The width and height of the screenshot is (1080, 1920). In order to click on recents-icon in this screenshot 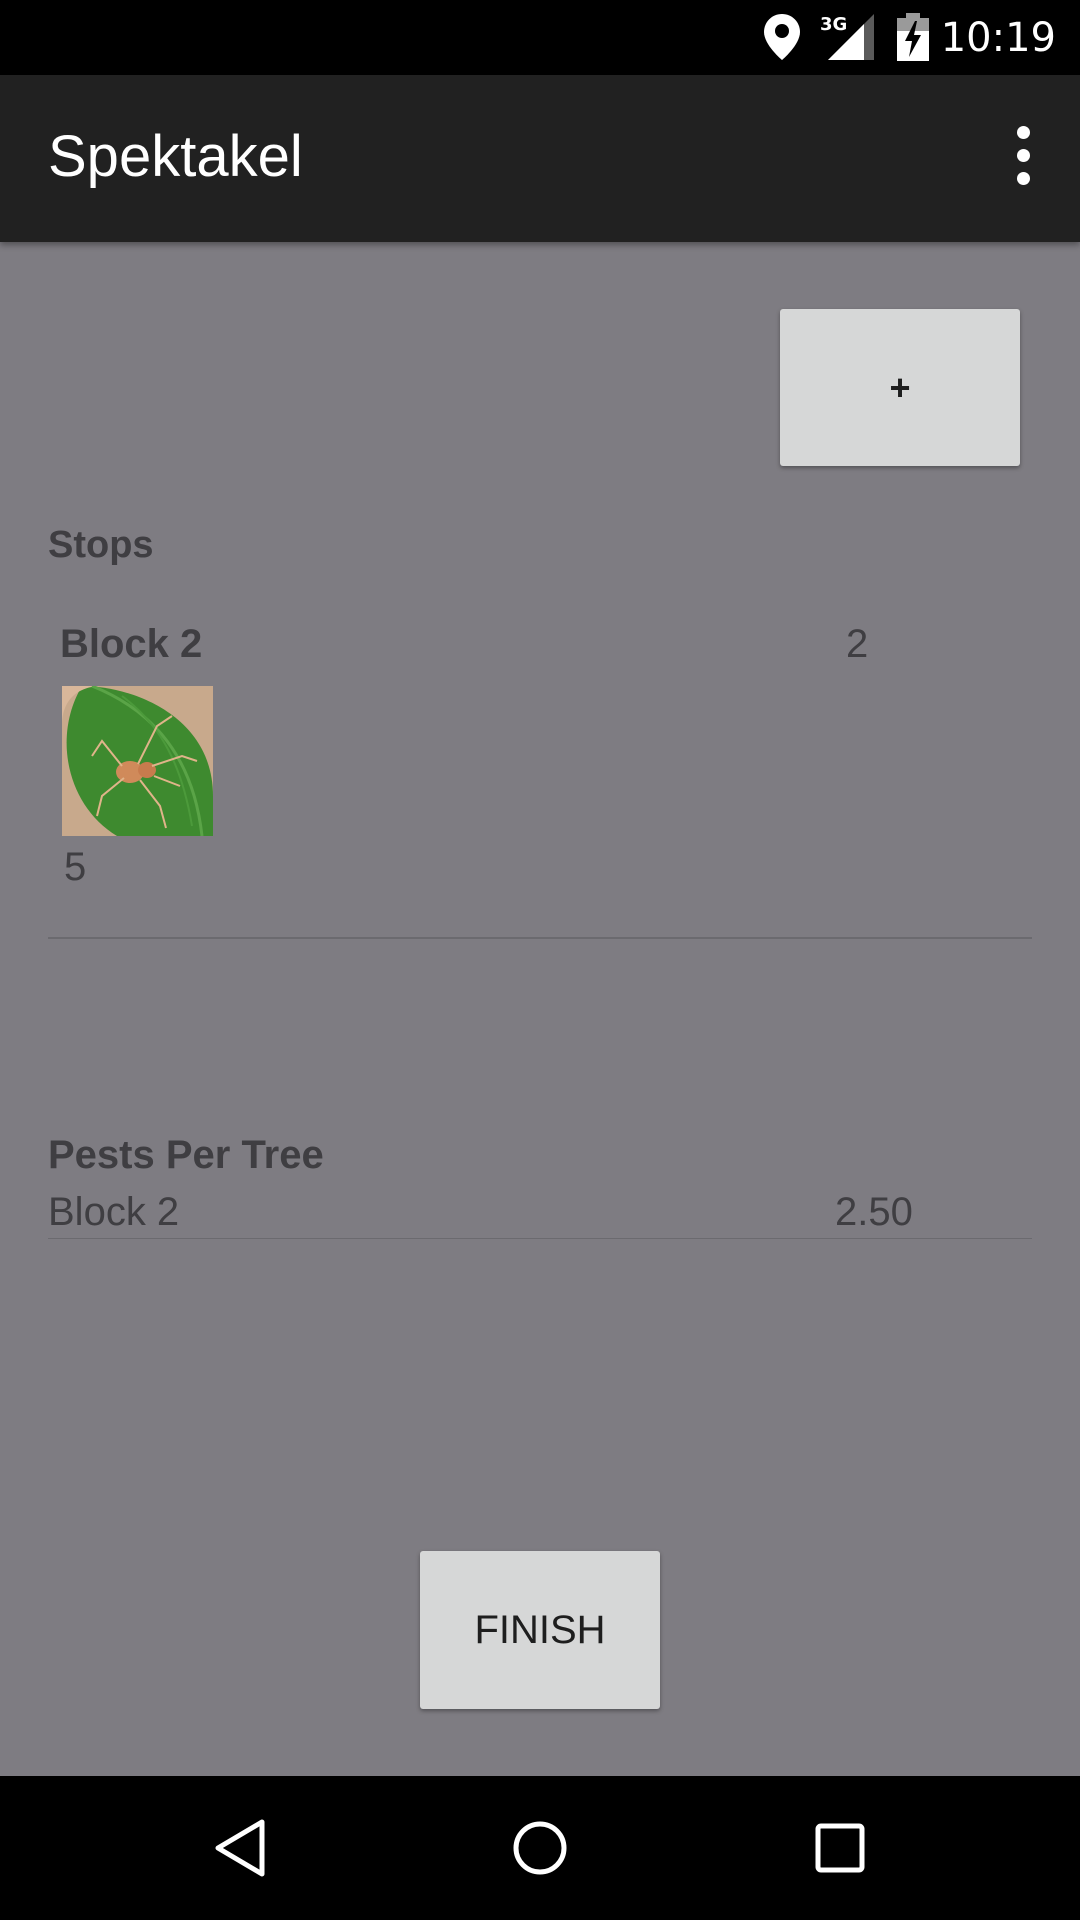, I will do `click(840, 1848)`.